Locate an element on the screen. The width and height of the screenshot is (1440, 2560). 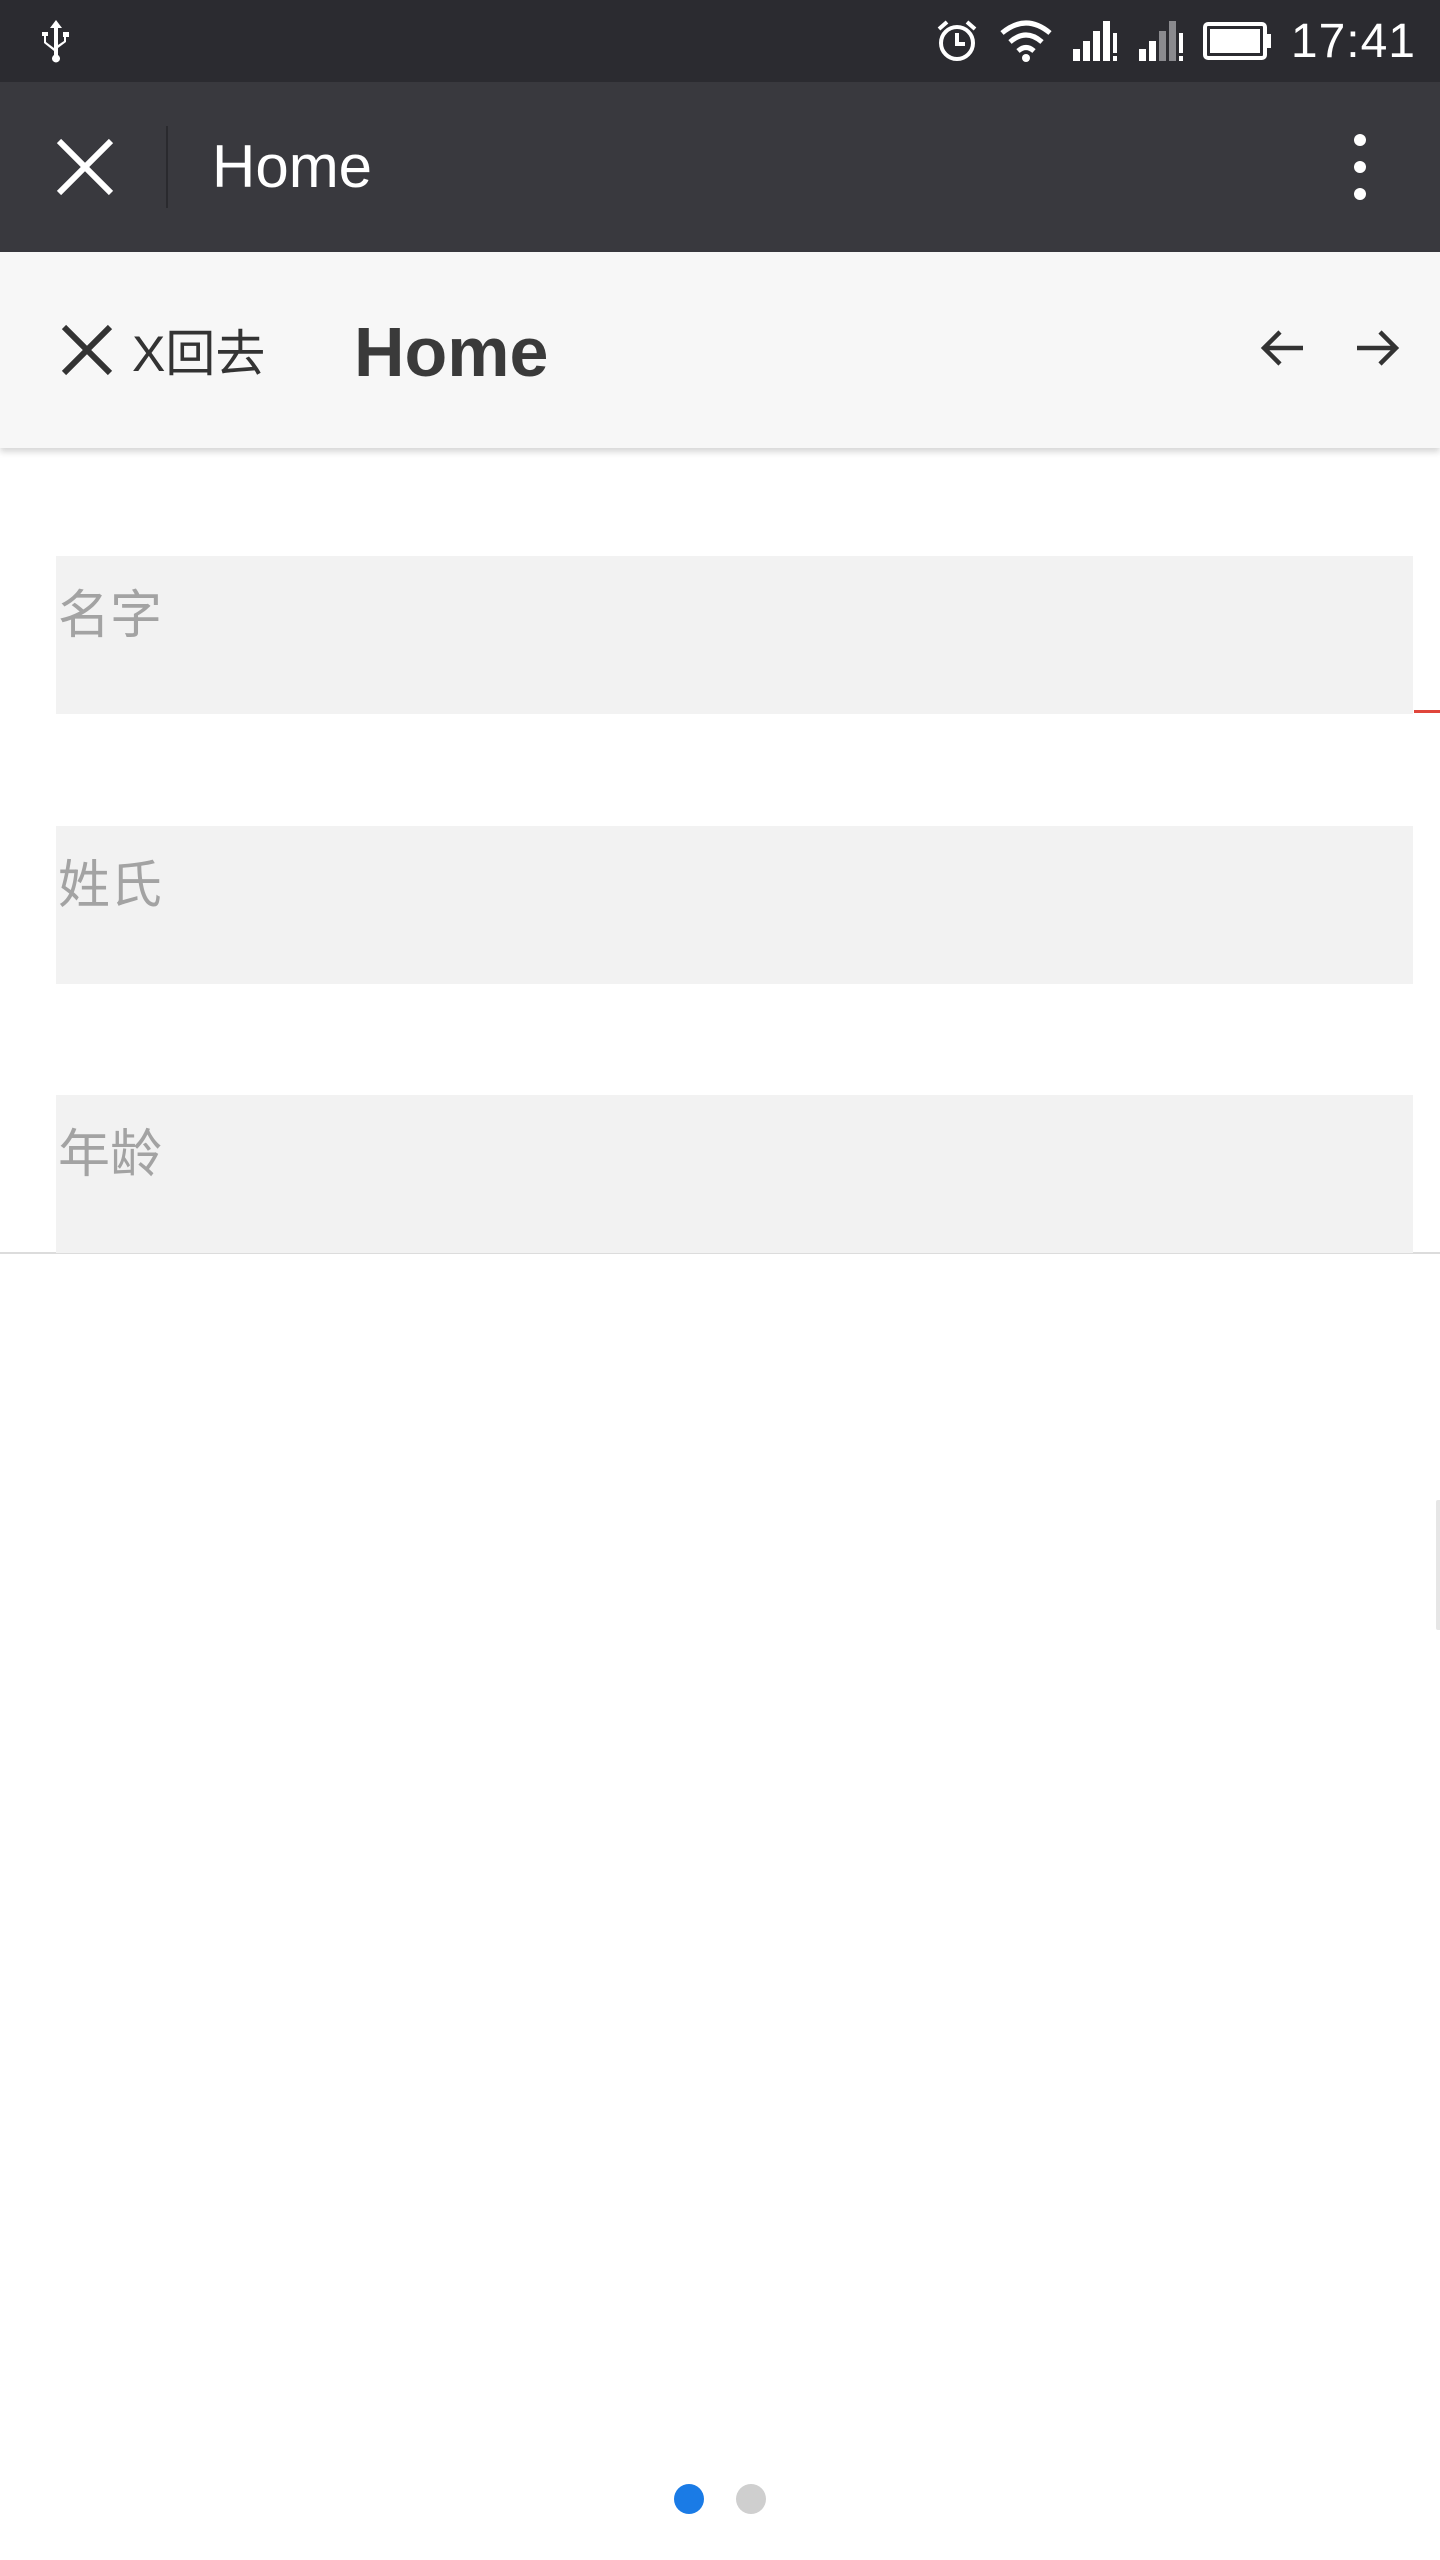
arrow-right-icon is located at coordinates (1378, 348).